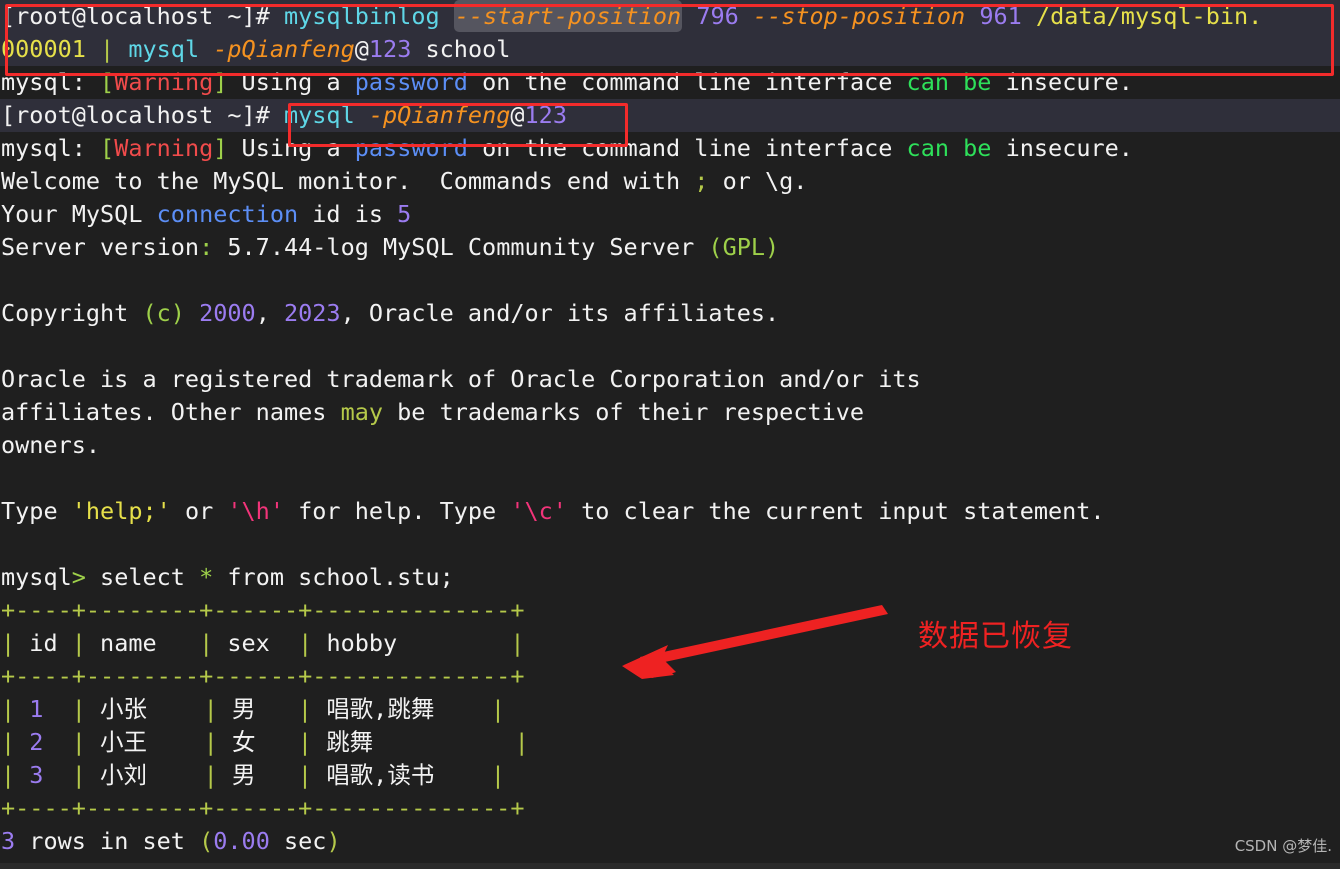 The height and width of the screenshot is (869, 1340). Describe the element at coordinates (171, 841) in the screenshot. I see `result-row-count: 3 rows in set (0.00 sec)` at that location.